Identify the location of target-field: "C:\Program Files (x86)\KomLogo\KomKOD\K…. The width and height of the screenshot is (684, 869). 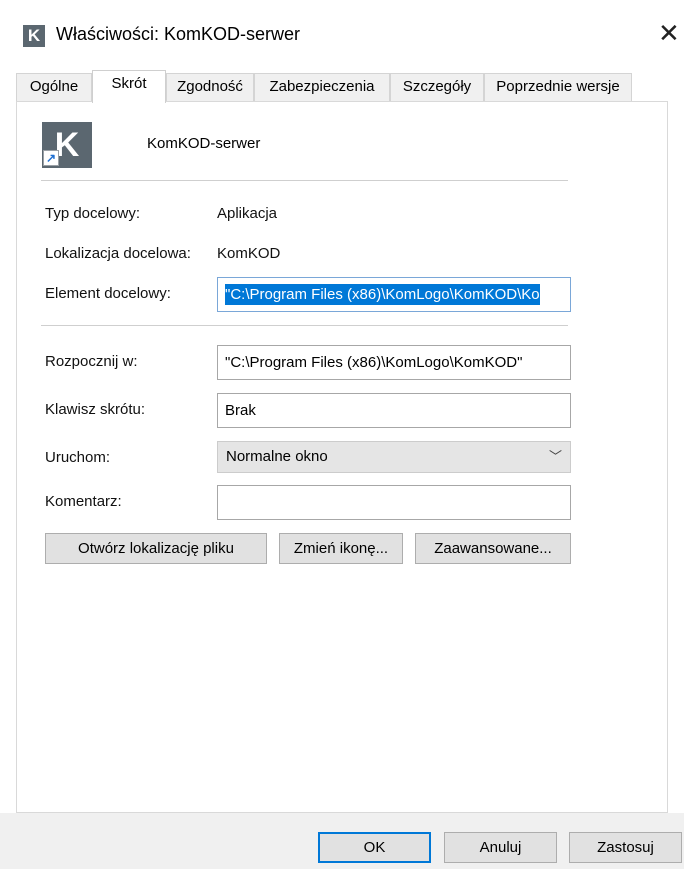
(394, 294).